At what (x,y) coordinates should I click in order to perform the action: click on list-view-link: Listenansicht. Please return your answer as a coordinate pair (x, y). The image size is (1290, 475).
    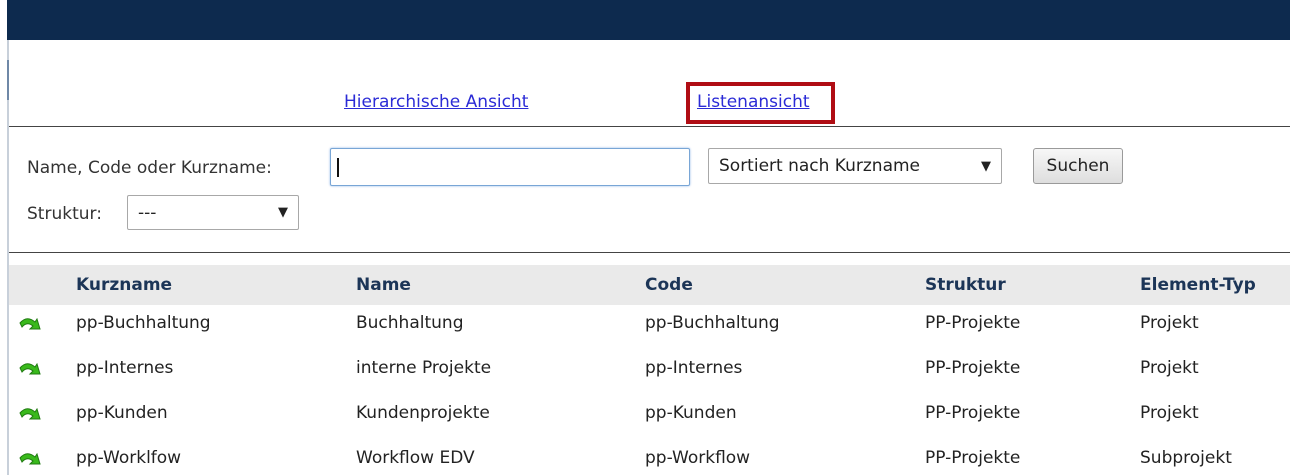
    Looking at the image, I should click on (753, 102).